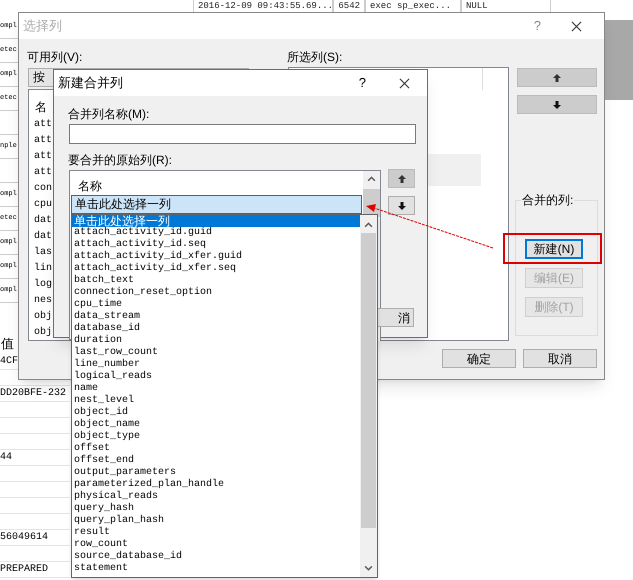 The width and height of the screenshot is (633, 580). Describe the element at coordinates (216, 305) in the screenshot. I see `dropdown-item: cpu_time` at that location.